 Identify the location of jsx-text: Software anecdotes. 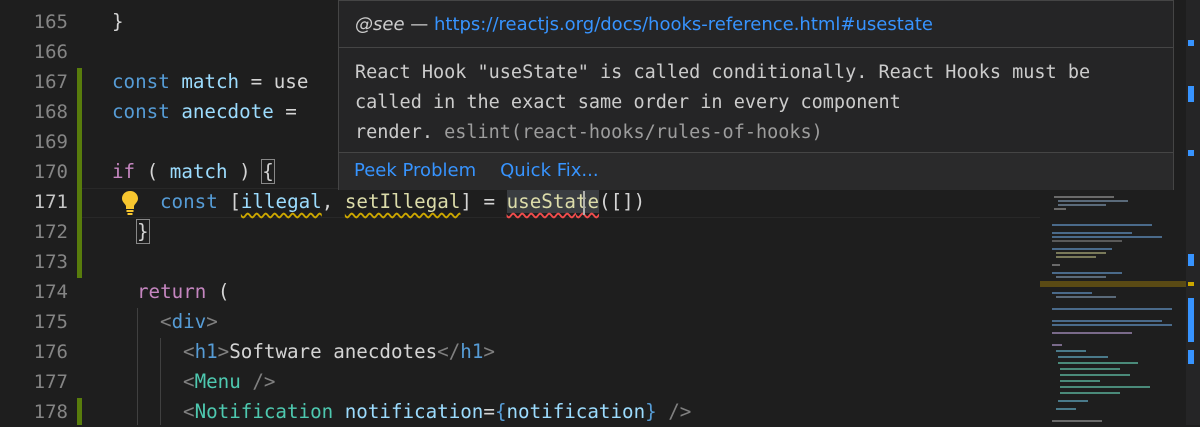
(333, 351).